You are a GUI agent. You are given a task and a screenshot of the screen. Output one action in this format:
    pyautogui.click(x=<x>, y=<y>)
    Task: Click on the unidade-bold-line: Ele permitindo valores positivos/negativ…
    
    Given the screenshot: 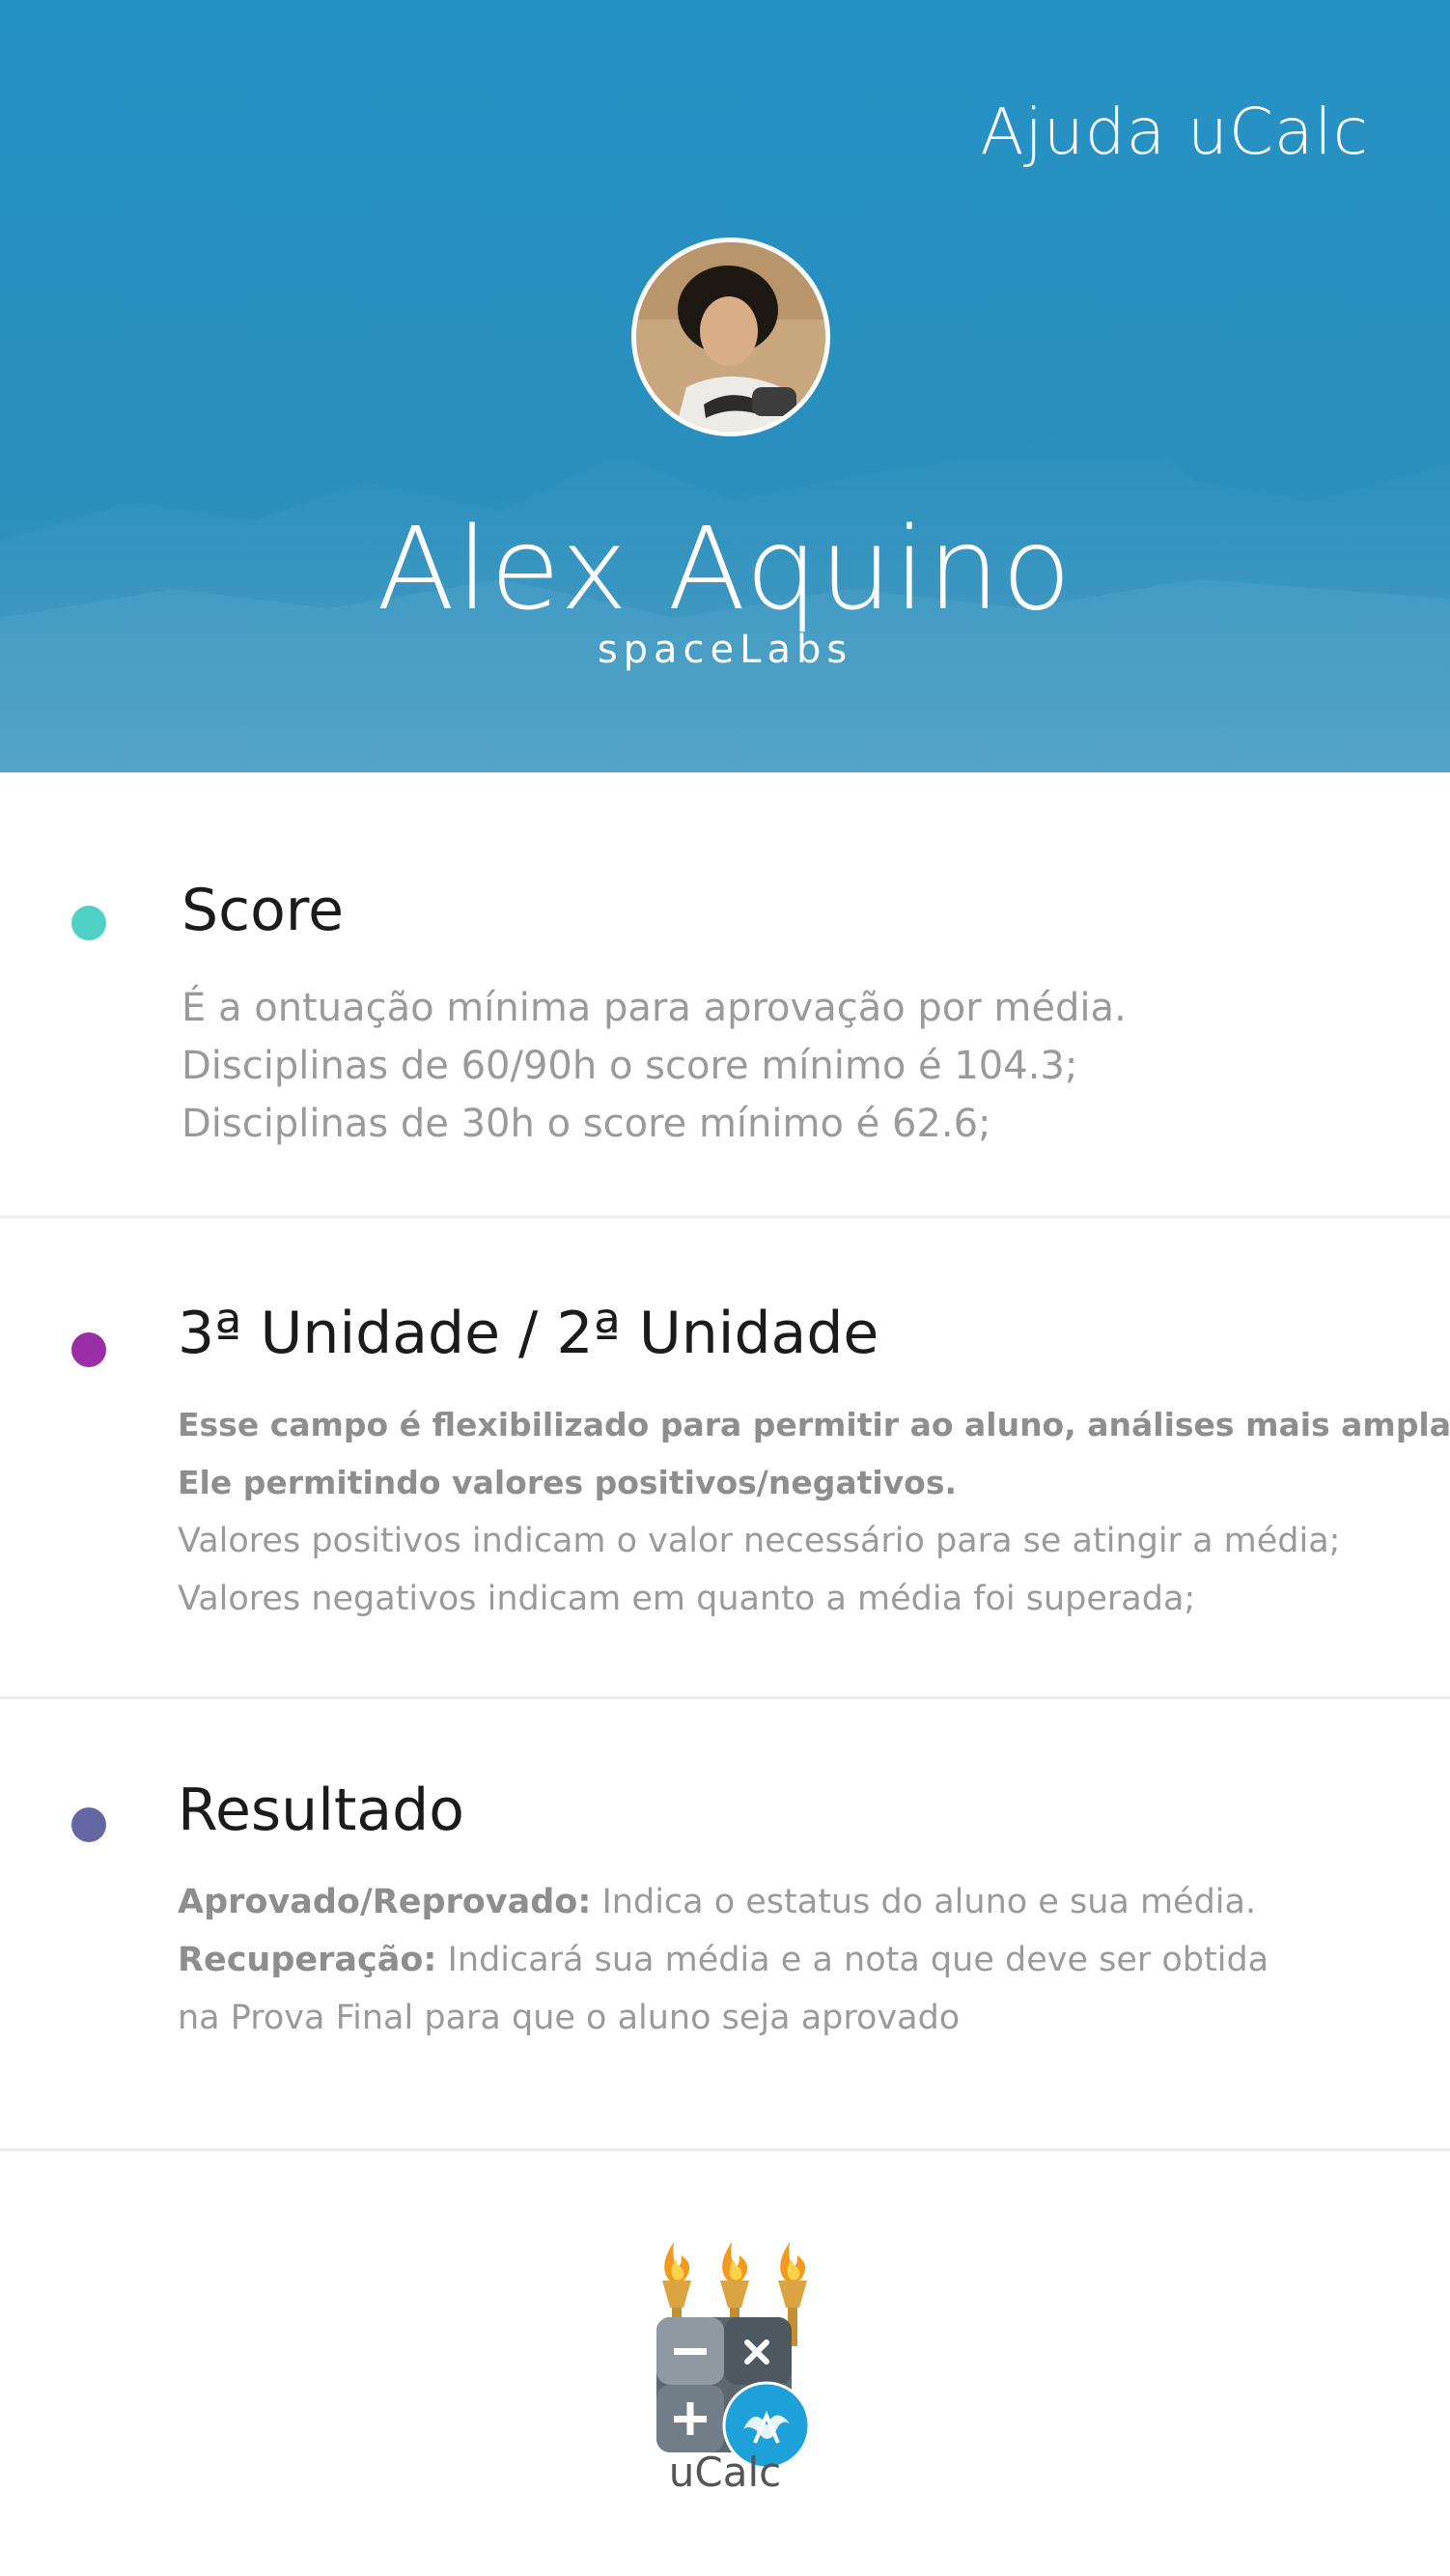 What is the action you would take?
    pyautogui.click(x=568, y=1483)
    